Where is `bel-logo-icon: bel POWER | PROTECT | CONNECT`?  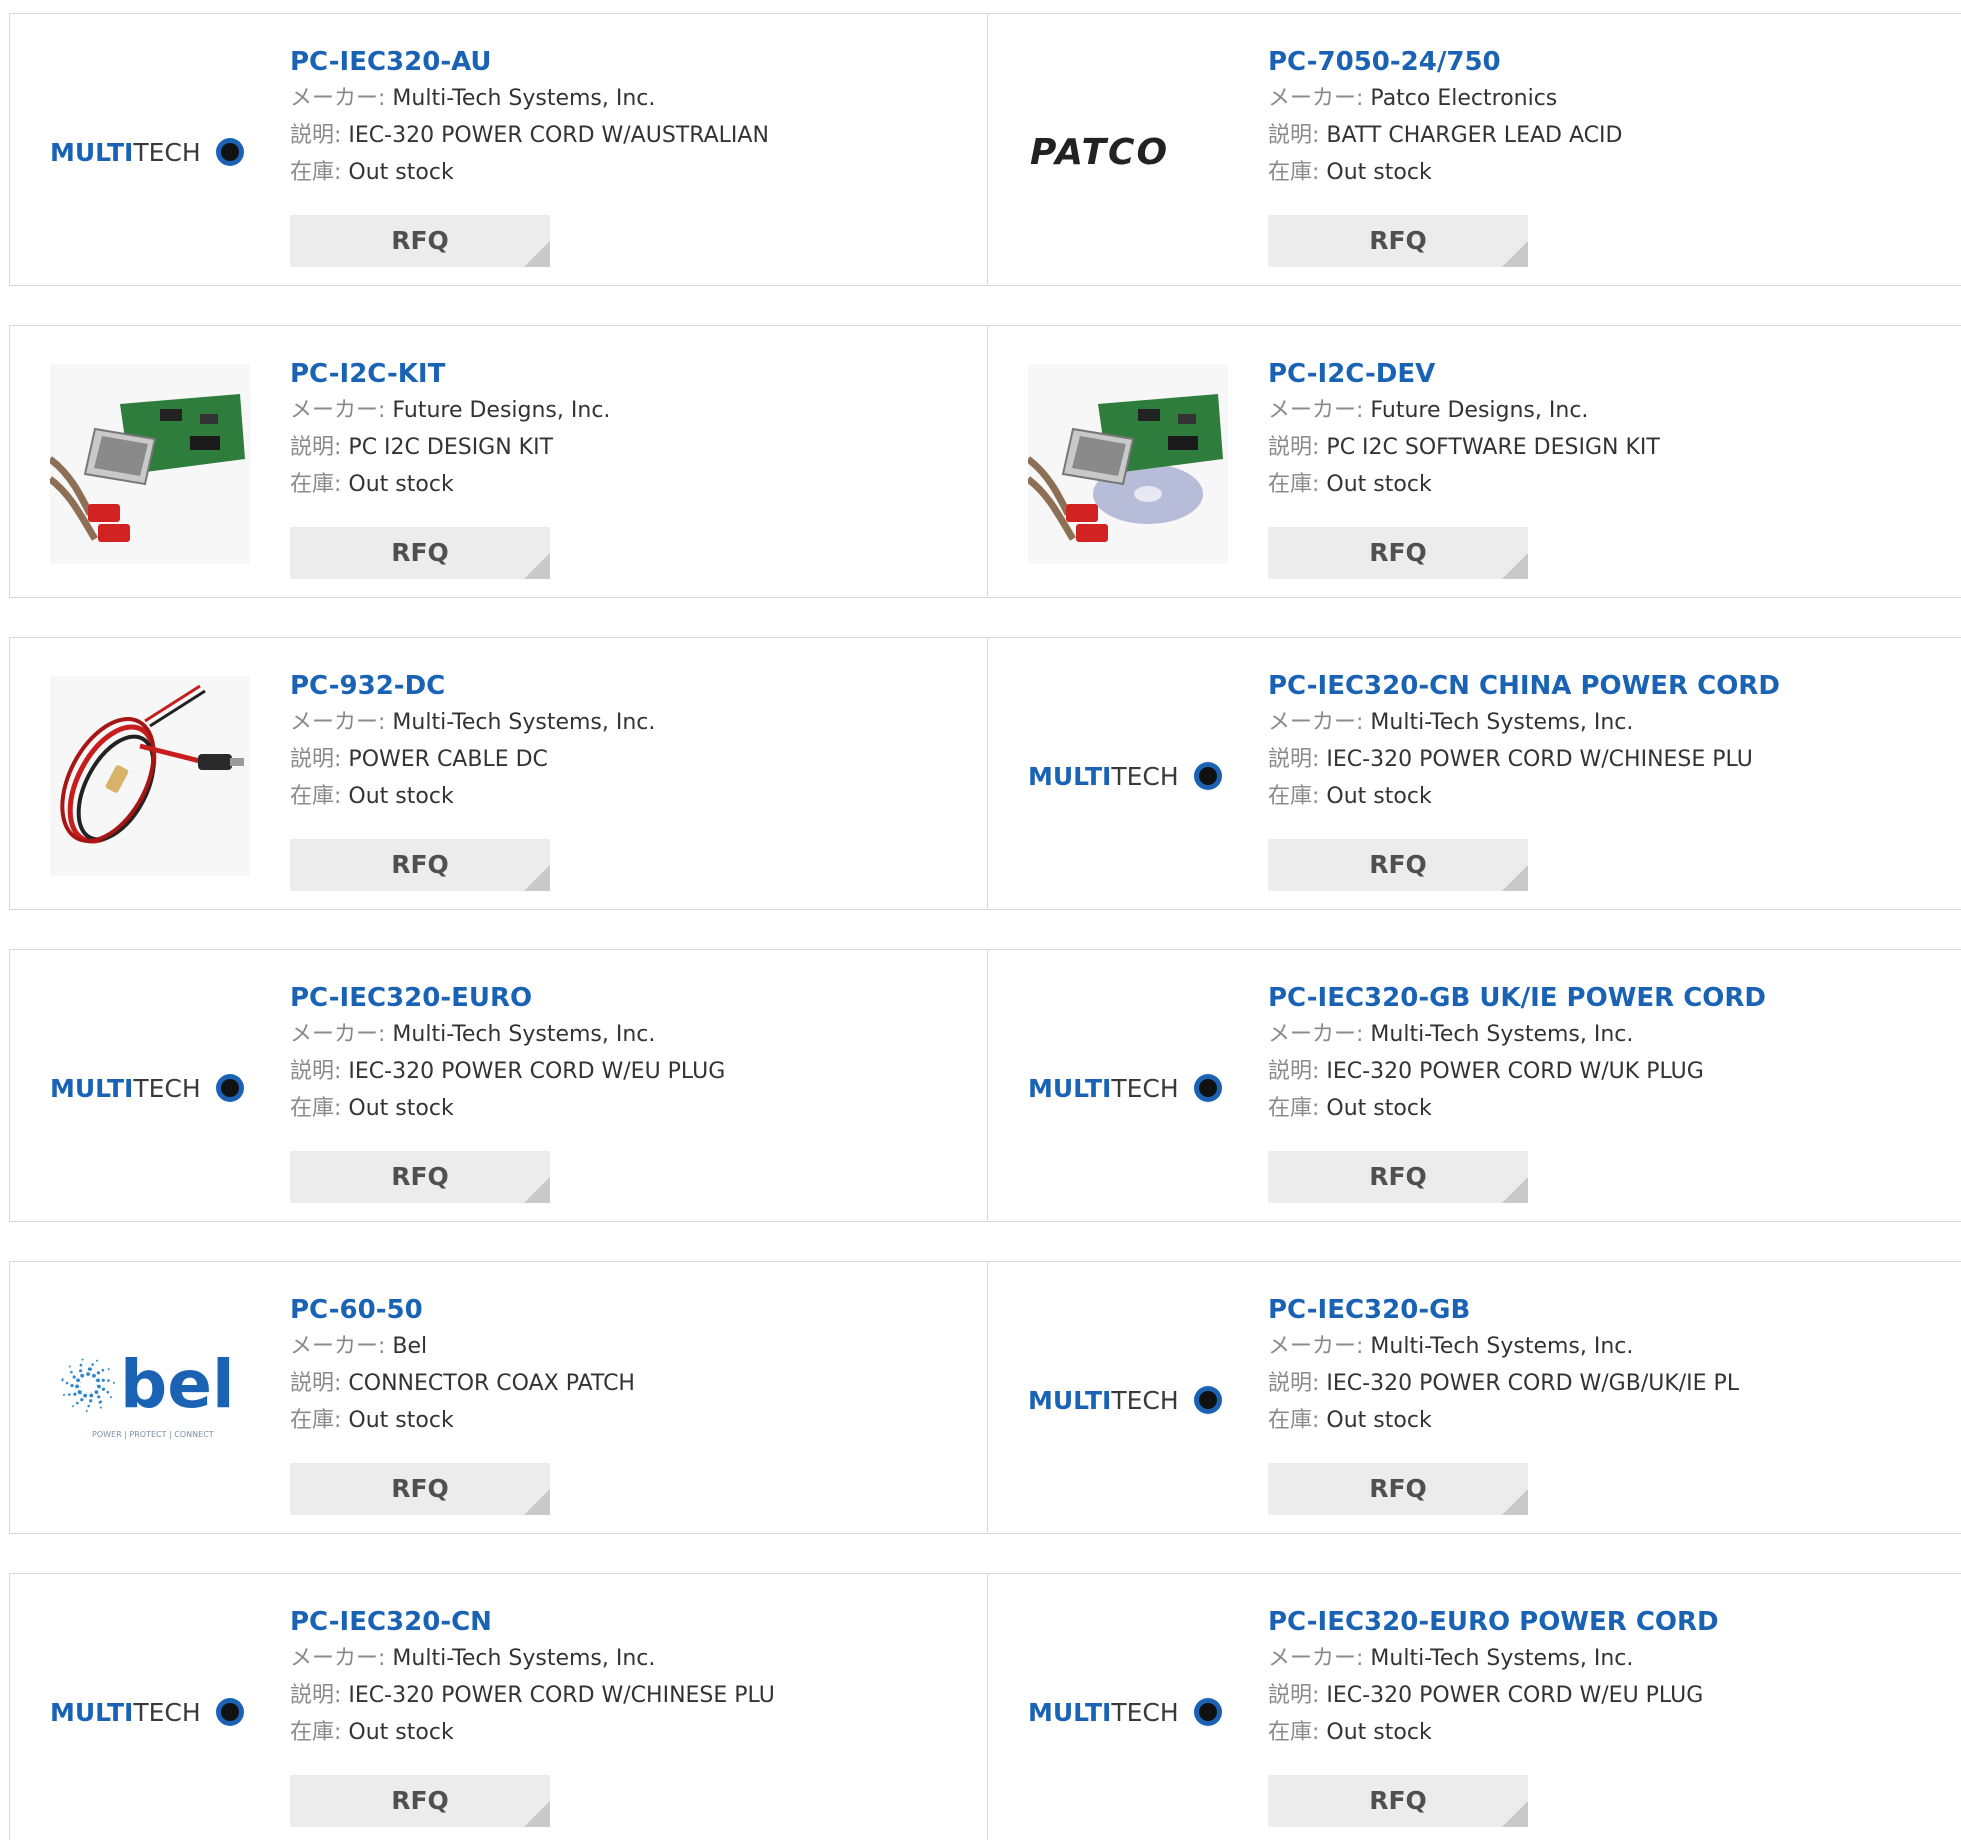 bel-logo-icon: bel POWER | PROTECT | CONNECT is located at coordinates (148, 1392).